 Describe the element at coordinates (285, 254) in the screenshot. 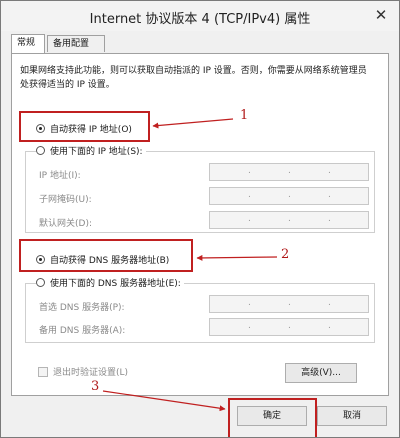

I see `annotation-number-2: 2` at that location.